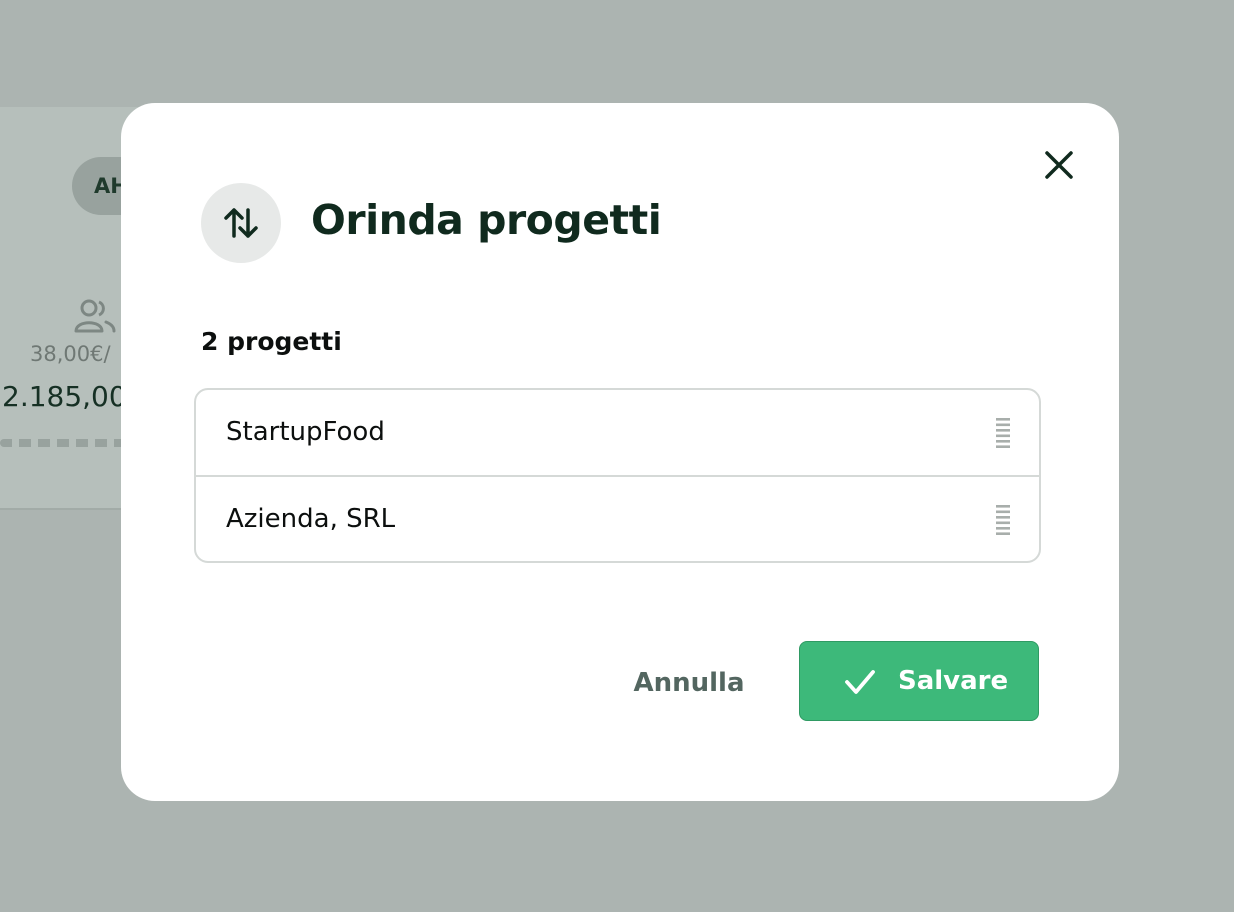 The width and height of the screenshot is (1234, 912). I want to click on close-icon, so click(1059, 165).